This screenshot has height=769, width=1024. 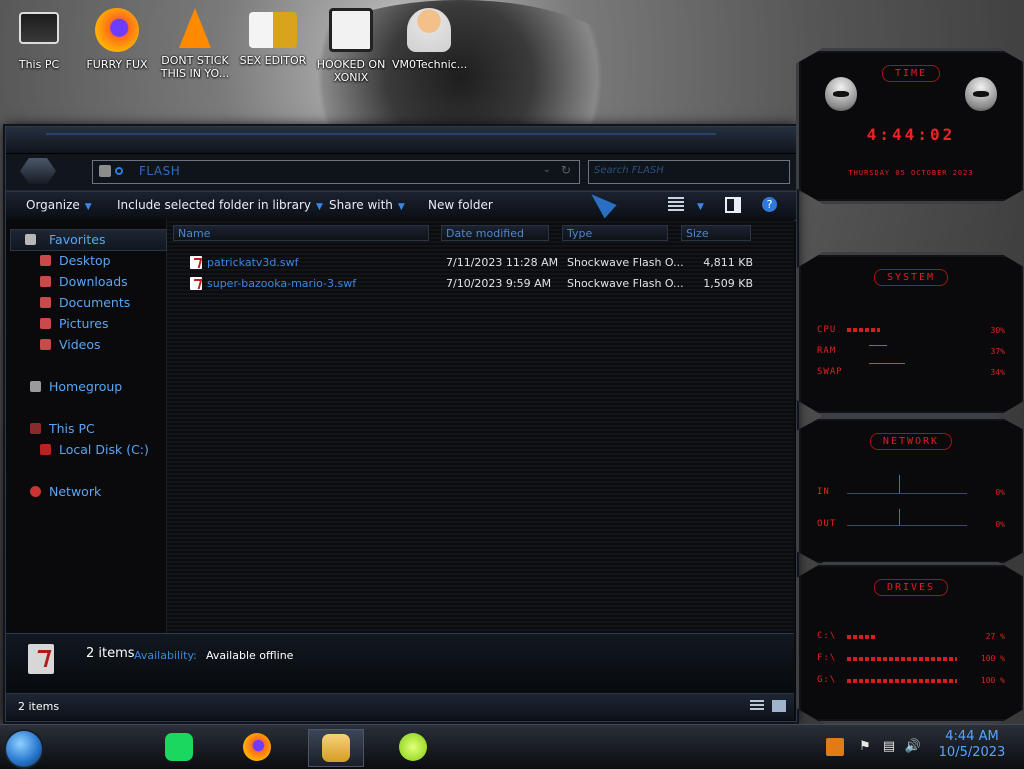 What do you see at coordinates (460, 205) in the screenshot?
I see `new-folder-button: New folder` at bounding box center [460, 205].